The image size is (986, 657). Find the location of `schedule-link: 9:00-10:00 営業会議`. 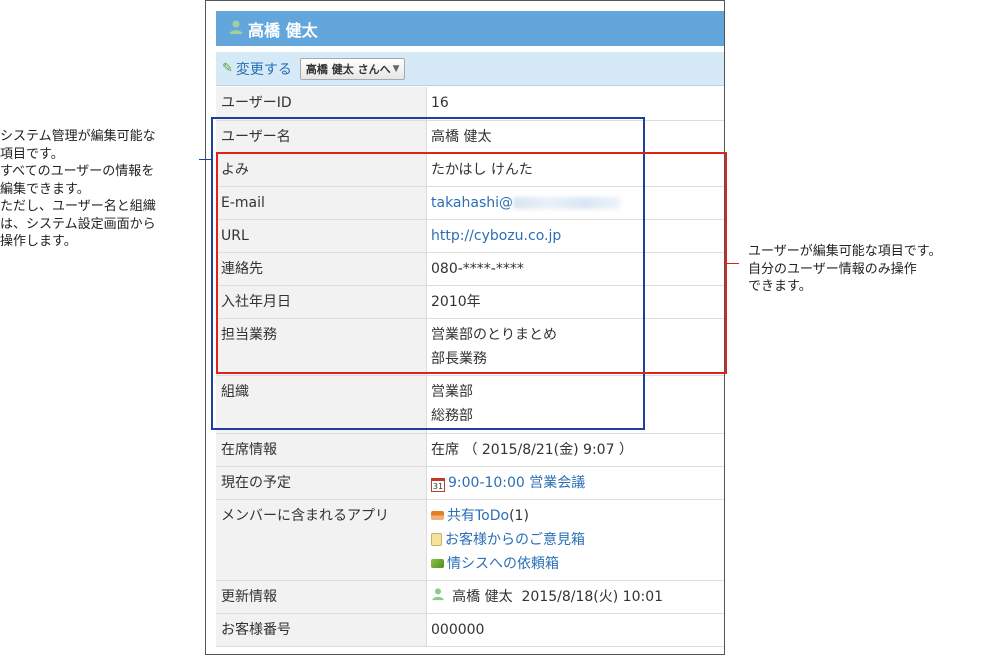

schedule-link: 9:00-10:00 営業会議 is located at coordinates (516, 483).